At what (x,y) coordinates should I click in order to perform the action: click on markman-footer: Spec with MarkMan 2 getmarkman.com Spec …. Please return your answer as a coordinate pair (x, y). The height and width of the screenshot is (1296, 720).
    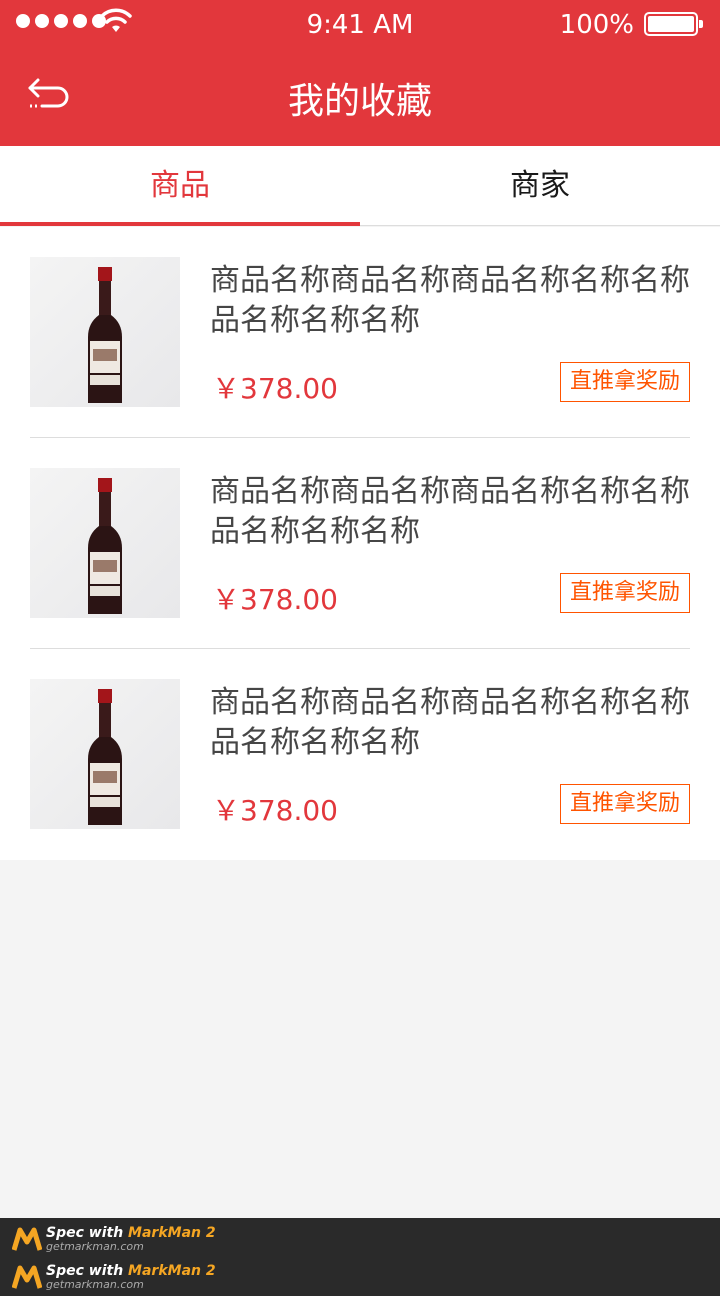
    Looking at the image, I should click on (360, 1257).